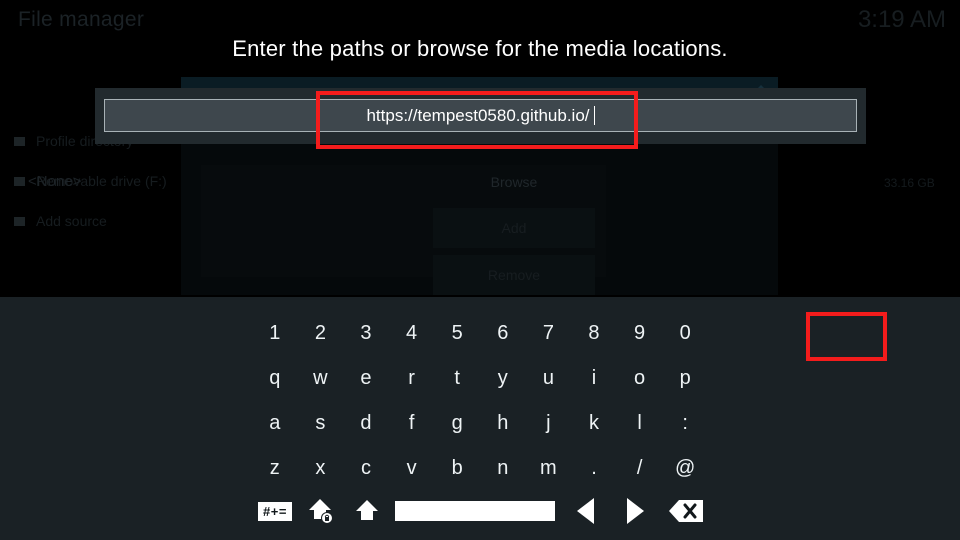  What do you see at coordinates (640, 378) in the screenshot?
I see `key-o: o` at bounding box center [640, 378].